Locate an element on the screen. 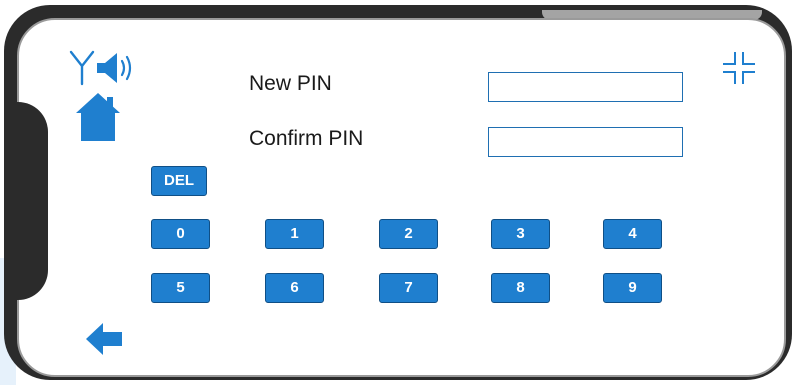 The image size is (798, 385). phone-notch is located at coordinates (26, 201).